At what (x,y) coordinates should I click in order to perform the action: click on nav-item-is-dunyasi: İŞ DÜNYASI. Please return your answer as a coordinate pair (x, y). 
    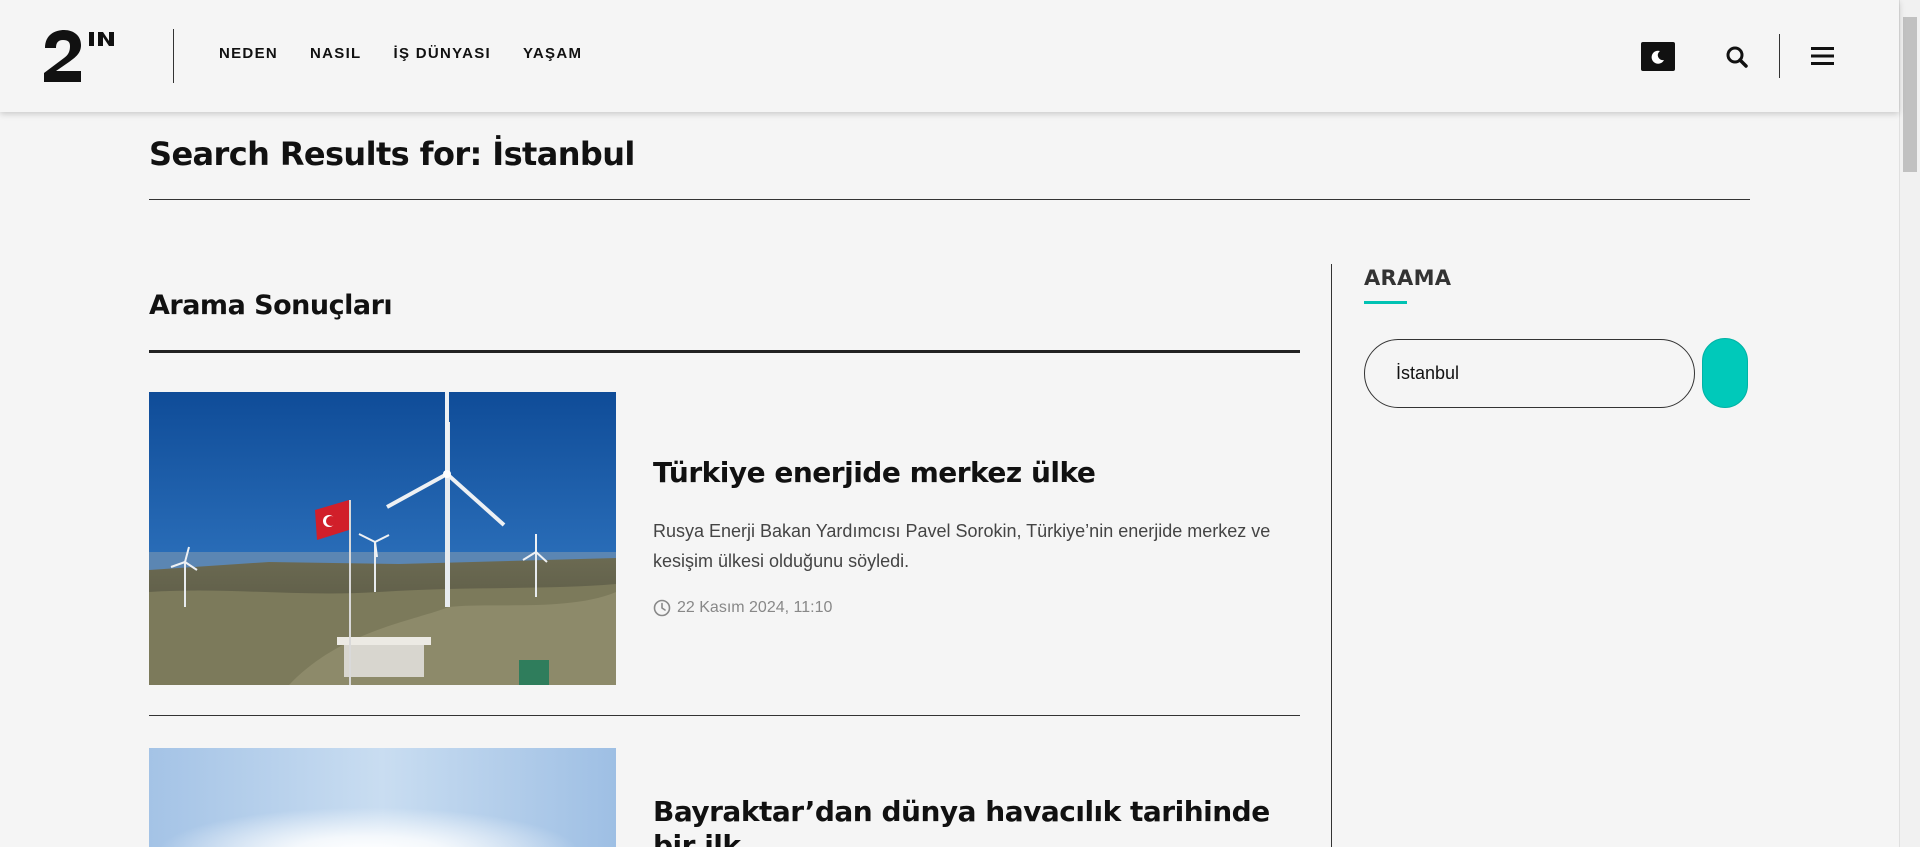
    Looking at the image, I should click on (442, 53).